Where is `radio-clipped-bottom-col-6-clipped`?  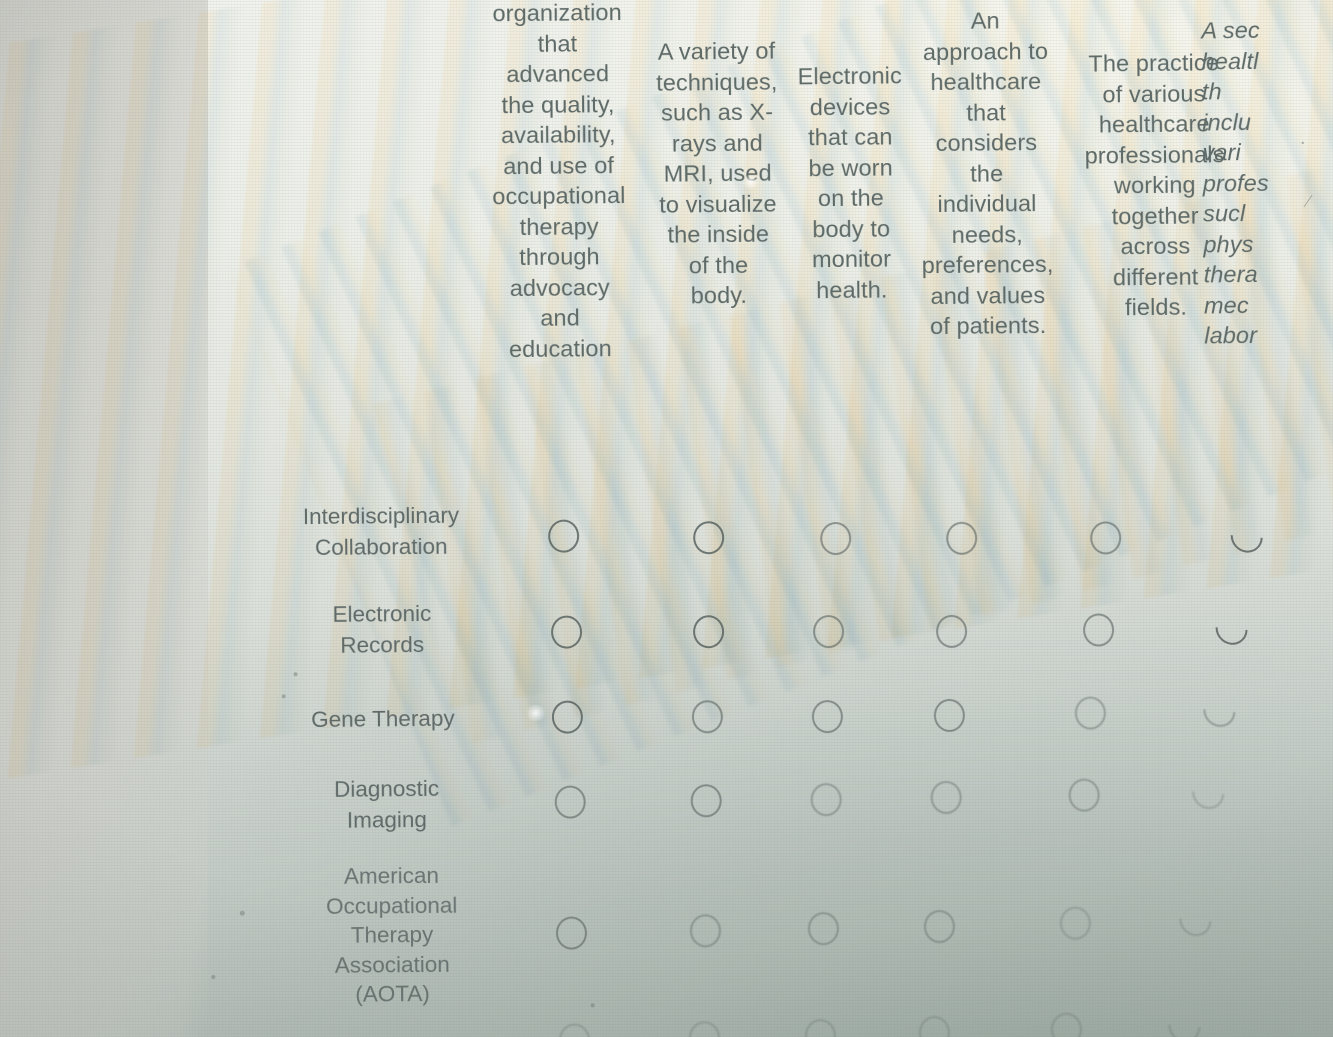
radio-clipped-bottom-col-6-clipped is located at coordinates (1184, 1020).